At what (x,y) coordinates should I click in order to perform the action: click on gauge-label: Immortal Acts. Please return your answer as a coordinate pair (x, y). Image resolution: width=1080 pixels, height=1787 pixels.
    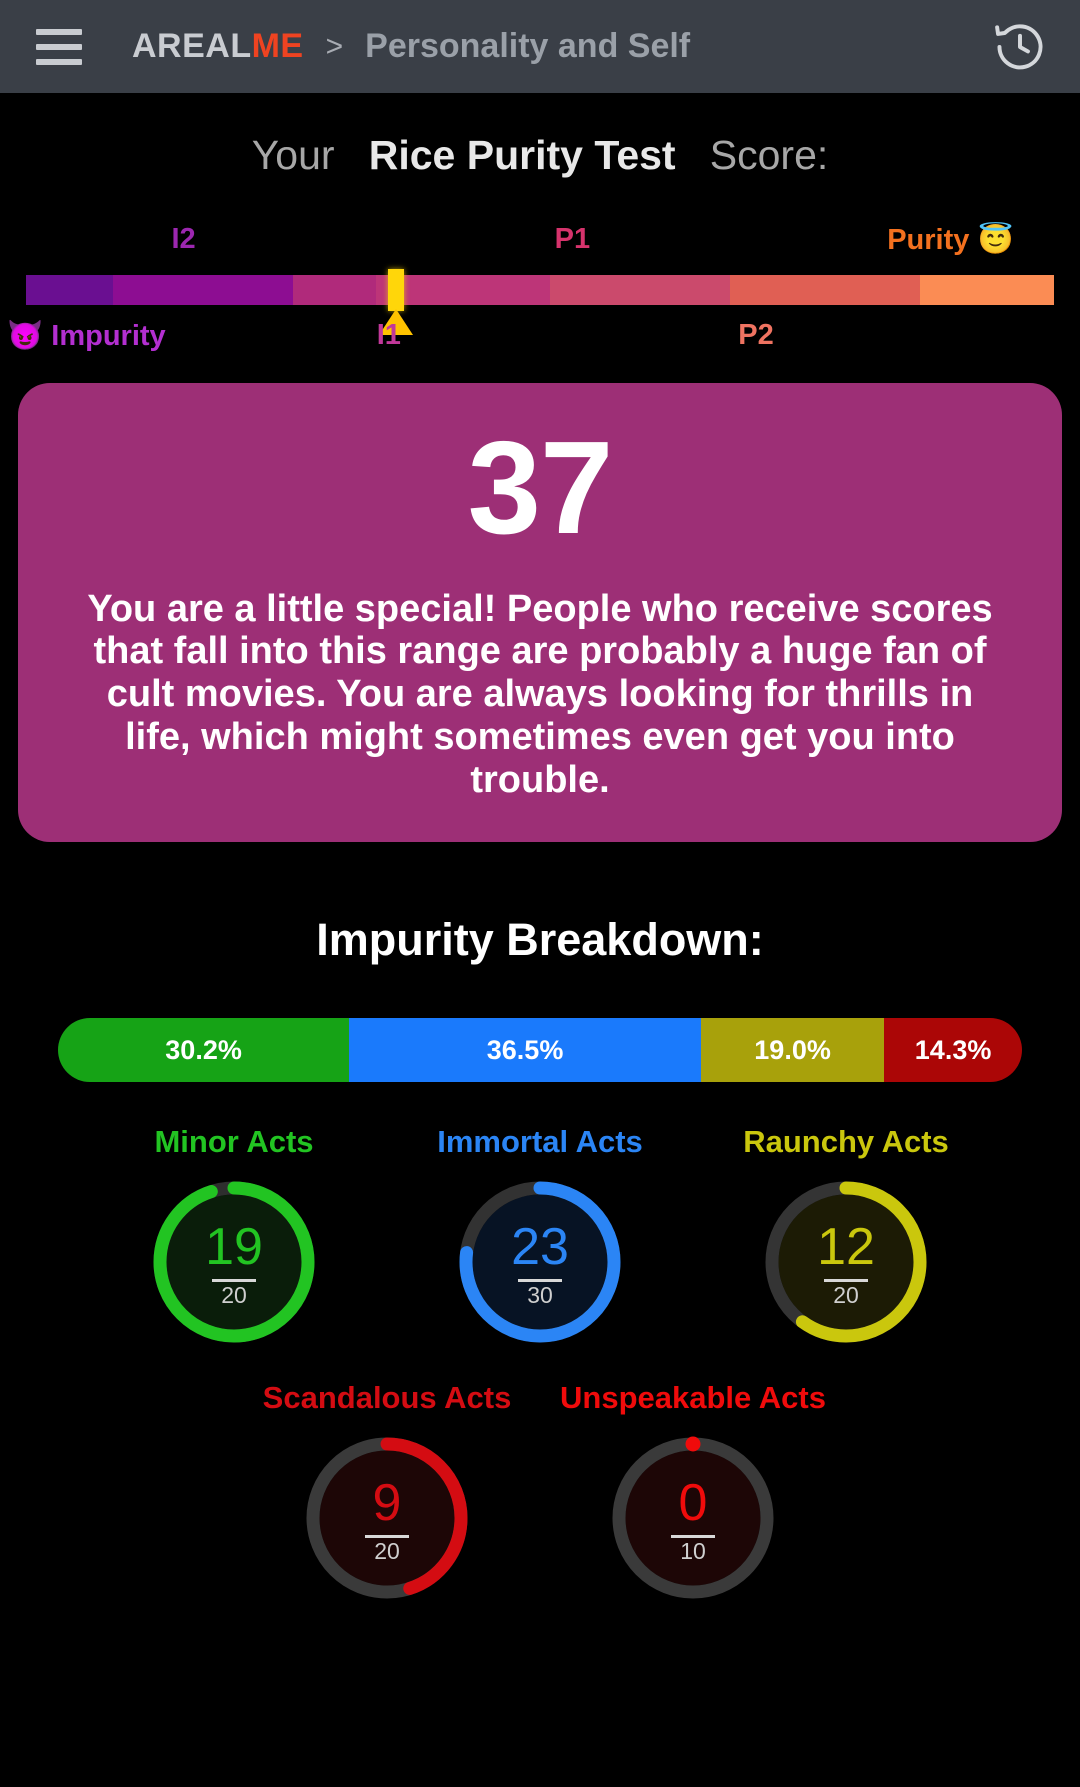
    Looking at the image, I should click on (540, 1142).